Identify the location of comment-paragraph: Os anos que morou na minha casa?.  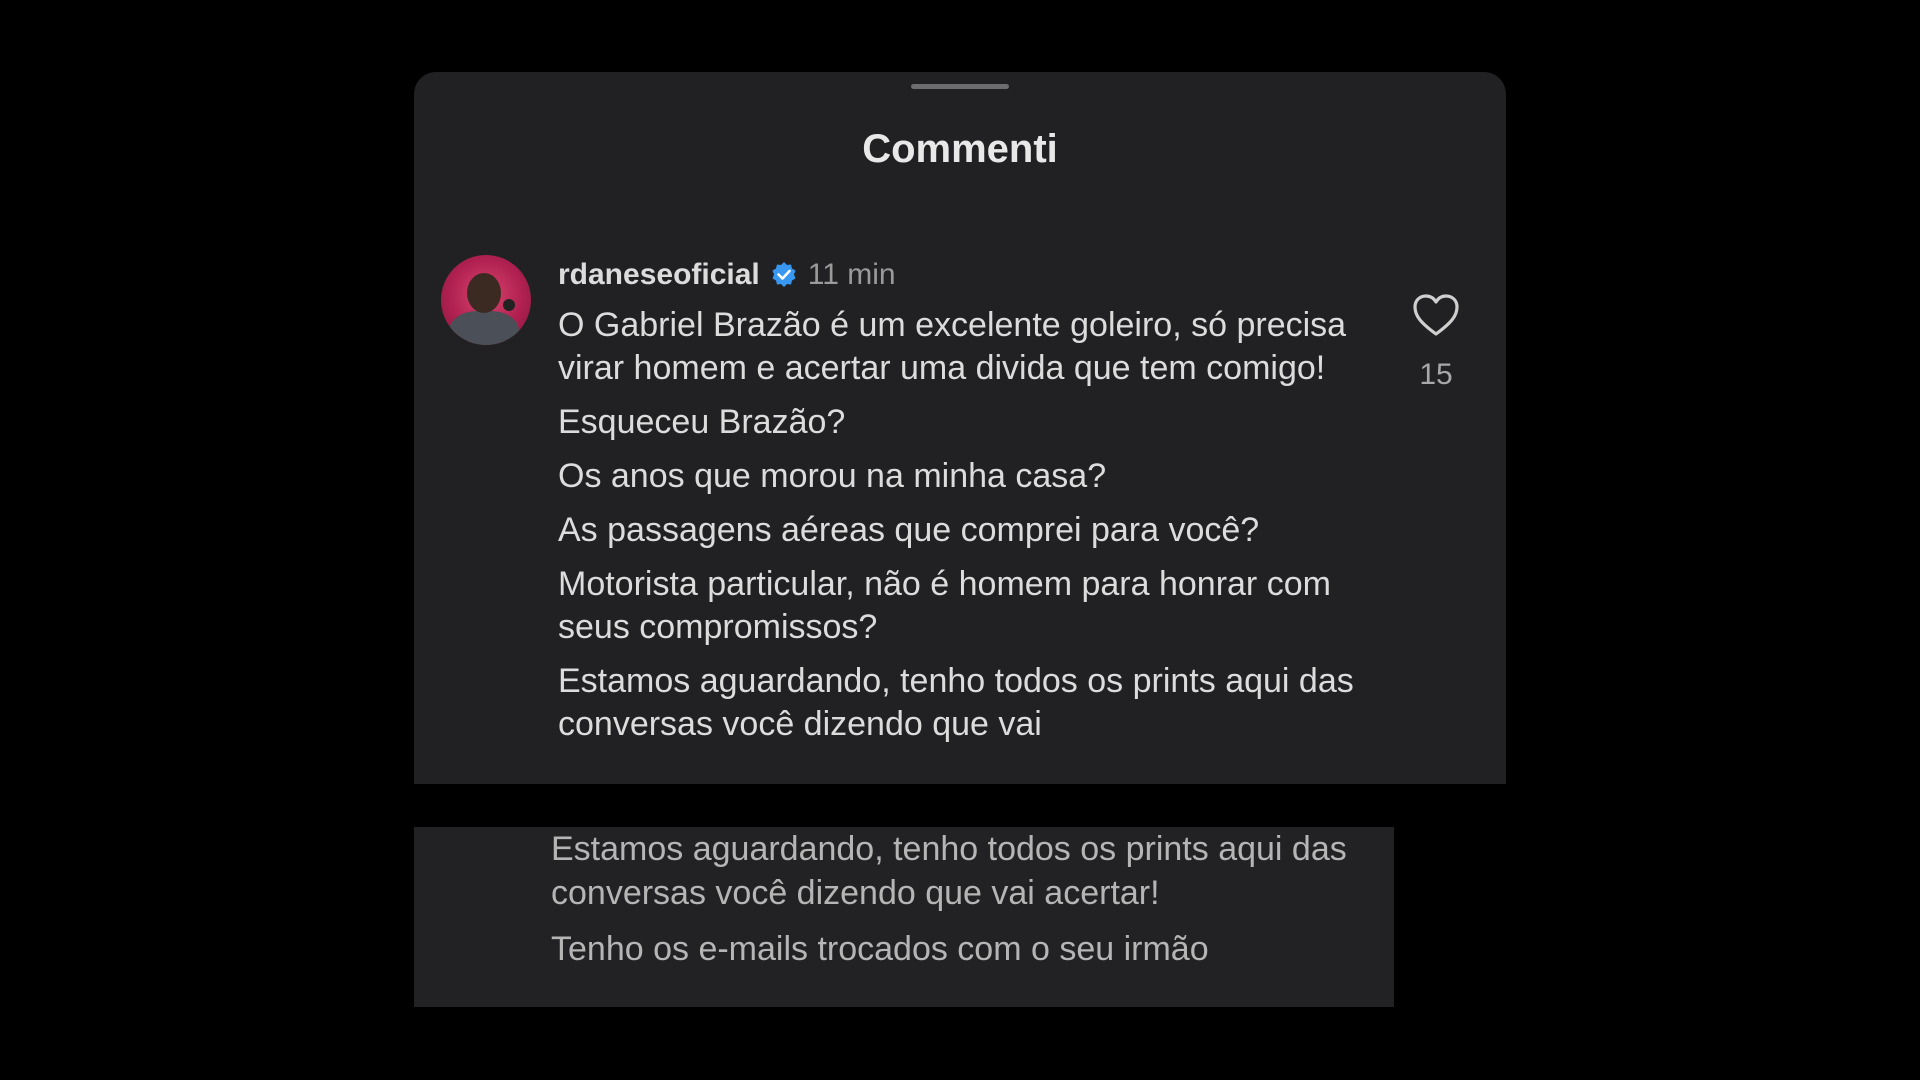
(832, 476).